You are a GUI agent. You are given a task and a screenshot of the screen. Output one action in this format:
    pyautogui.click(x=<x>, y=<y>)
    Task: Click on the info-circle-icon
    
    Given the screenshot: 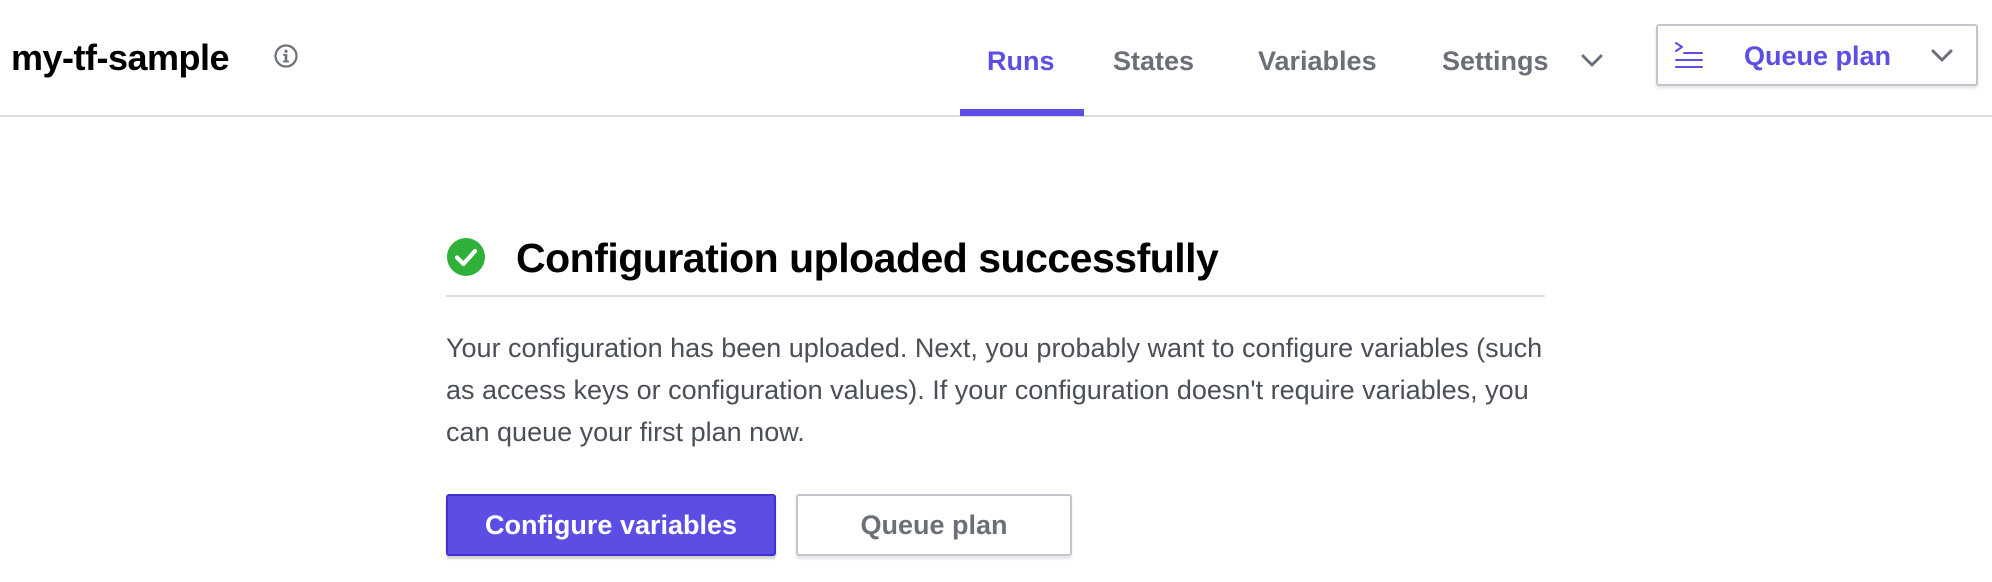 What is the action you would take?
    pyautogui.click(x=286, y=56)
    